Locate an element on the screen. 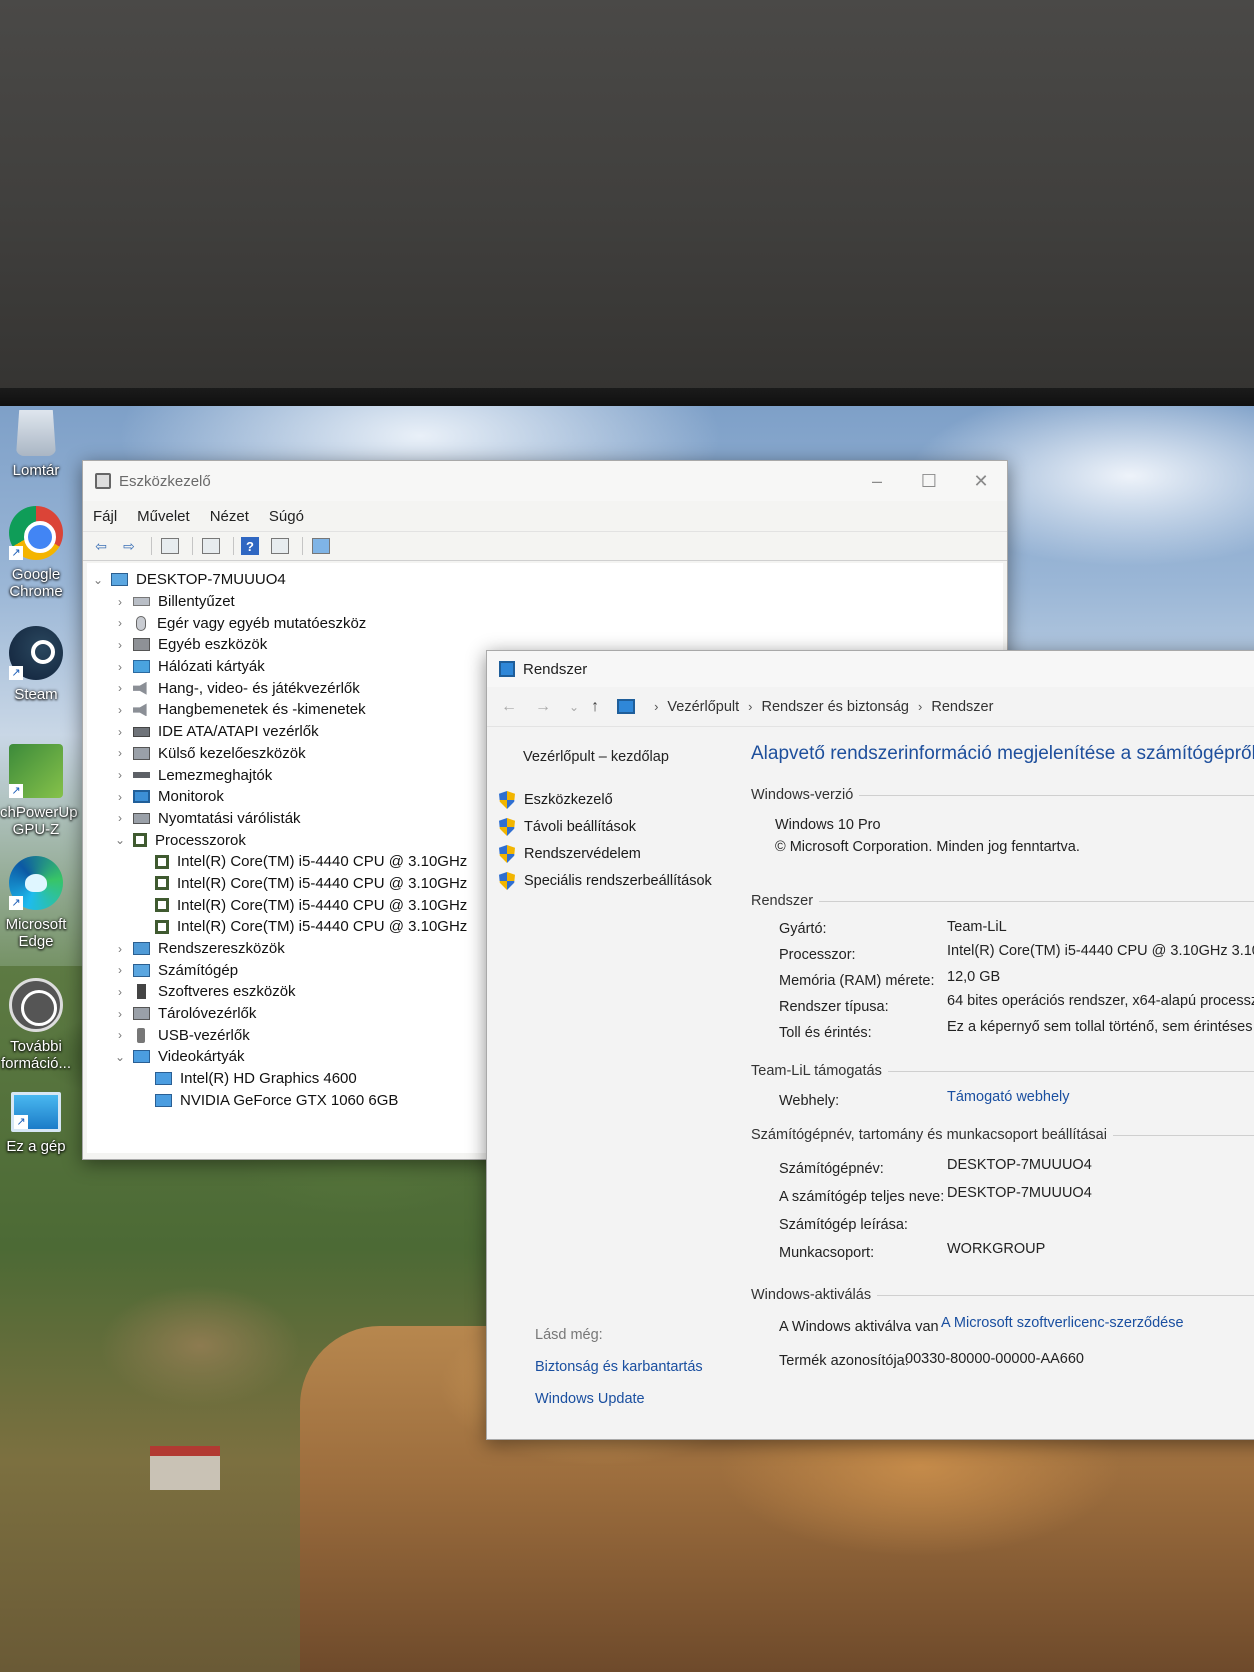 This screenshot has width=1254, height=1672. task-label: Speciális rendszerbeállítások is located at coordinates (618, 881).